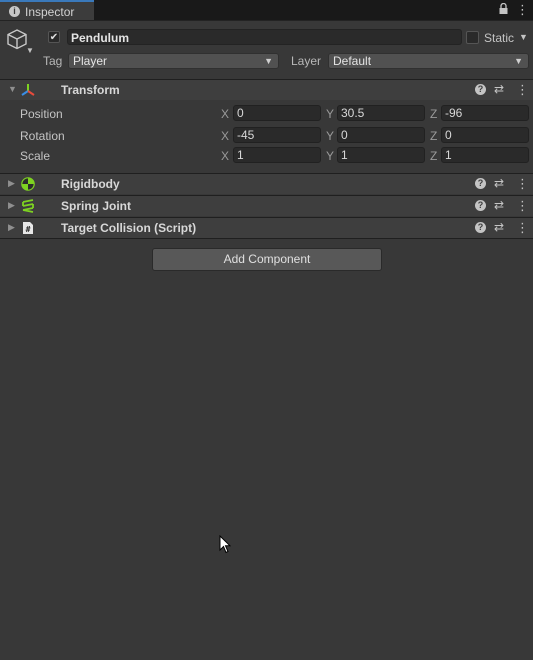 This screenshot has height=660, width=533. What do you see at coordinates (472, 37) in the screenshot?
I see `static-checkbox` at bounding box center [472, 37].